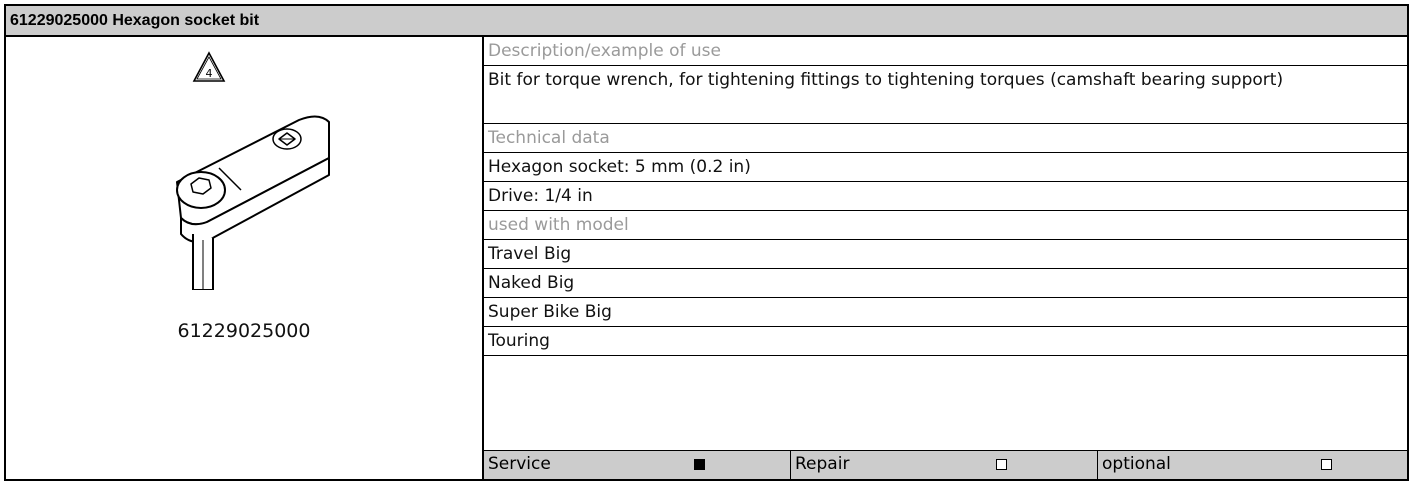 This screenshot has width=1417, height=486. What do you see at coordinates (945, 254) in the screenshot?
I see `model-item: Travel Big` at bounding box center [945, 254].